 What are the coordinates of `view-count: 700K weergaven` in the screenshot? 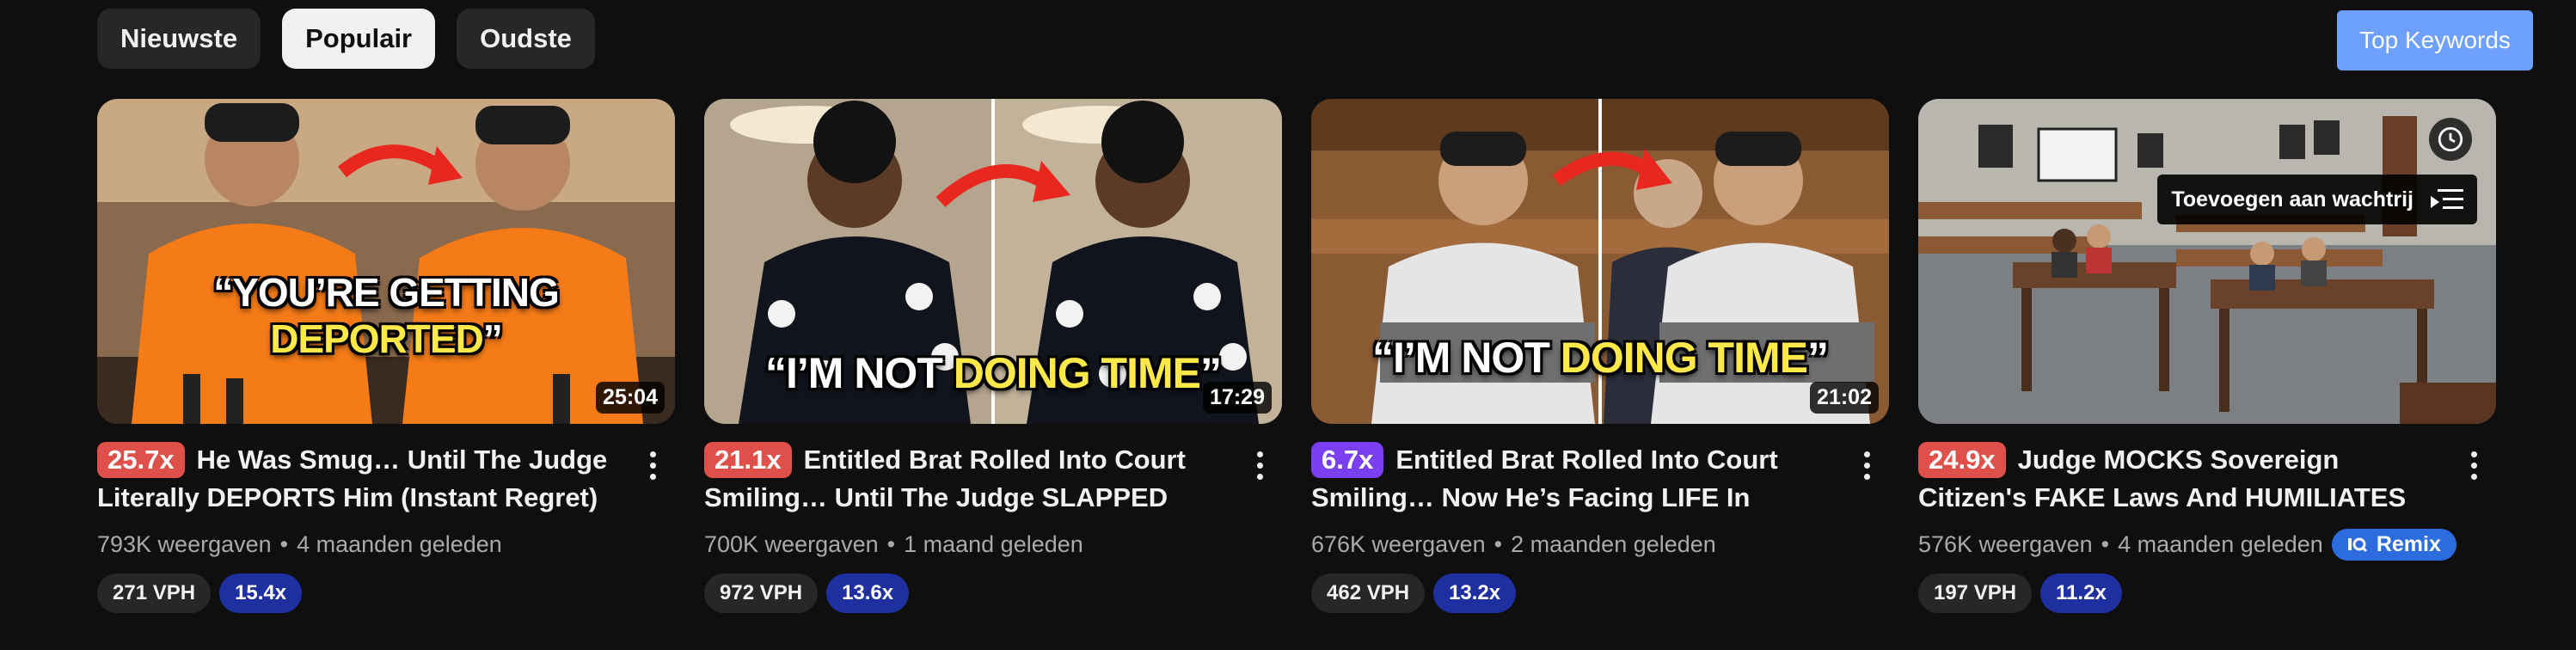 It's located at (791, 543).